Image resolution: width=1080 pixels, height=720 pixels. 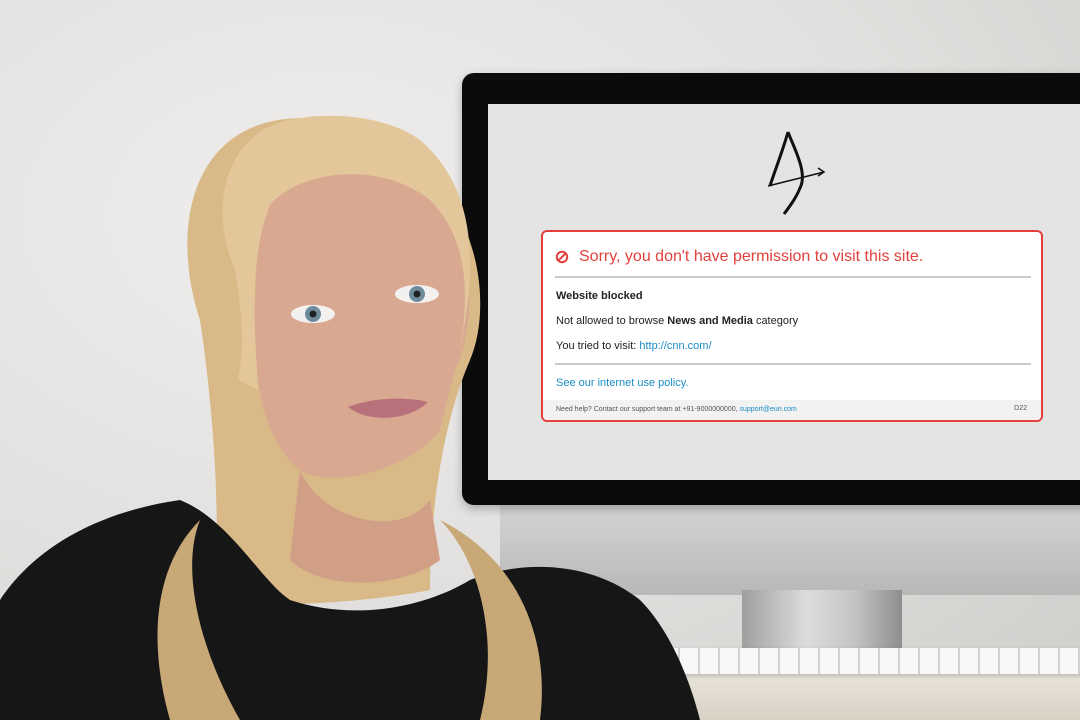 I want to click on support-email-link: support@eun.com, so click(x=768, y=409).